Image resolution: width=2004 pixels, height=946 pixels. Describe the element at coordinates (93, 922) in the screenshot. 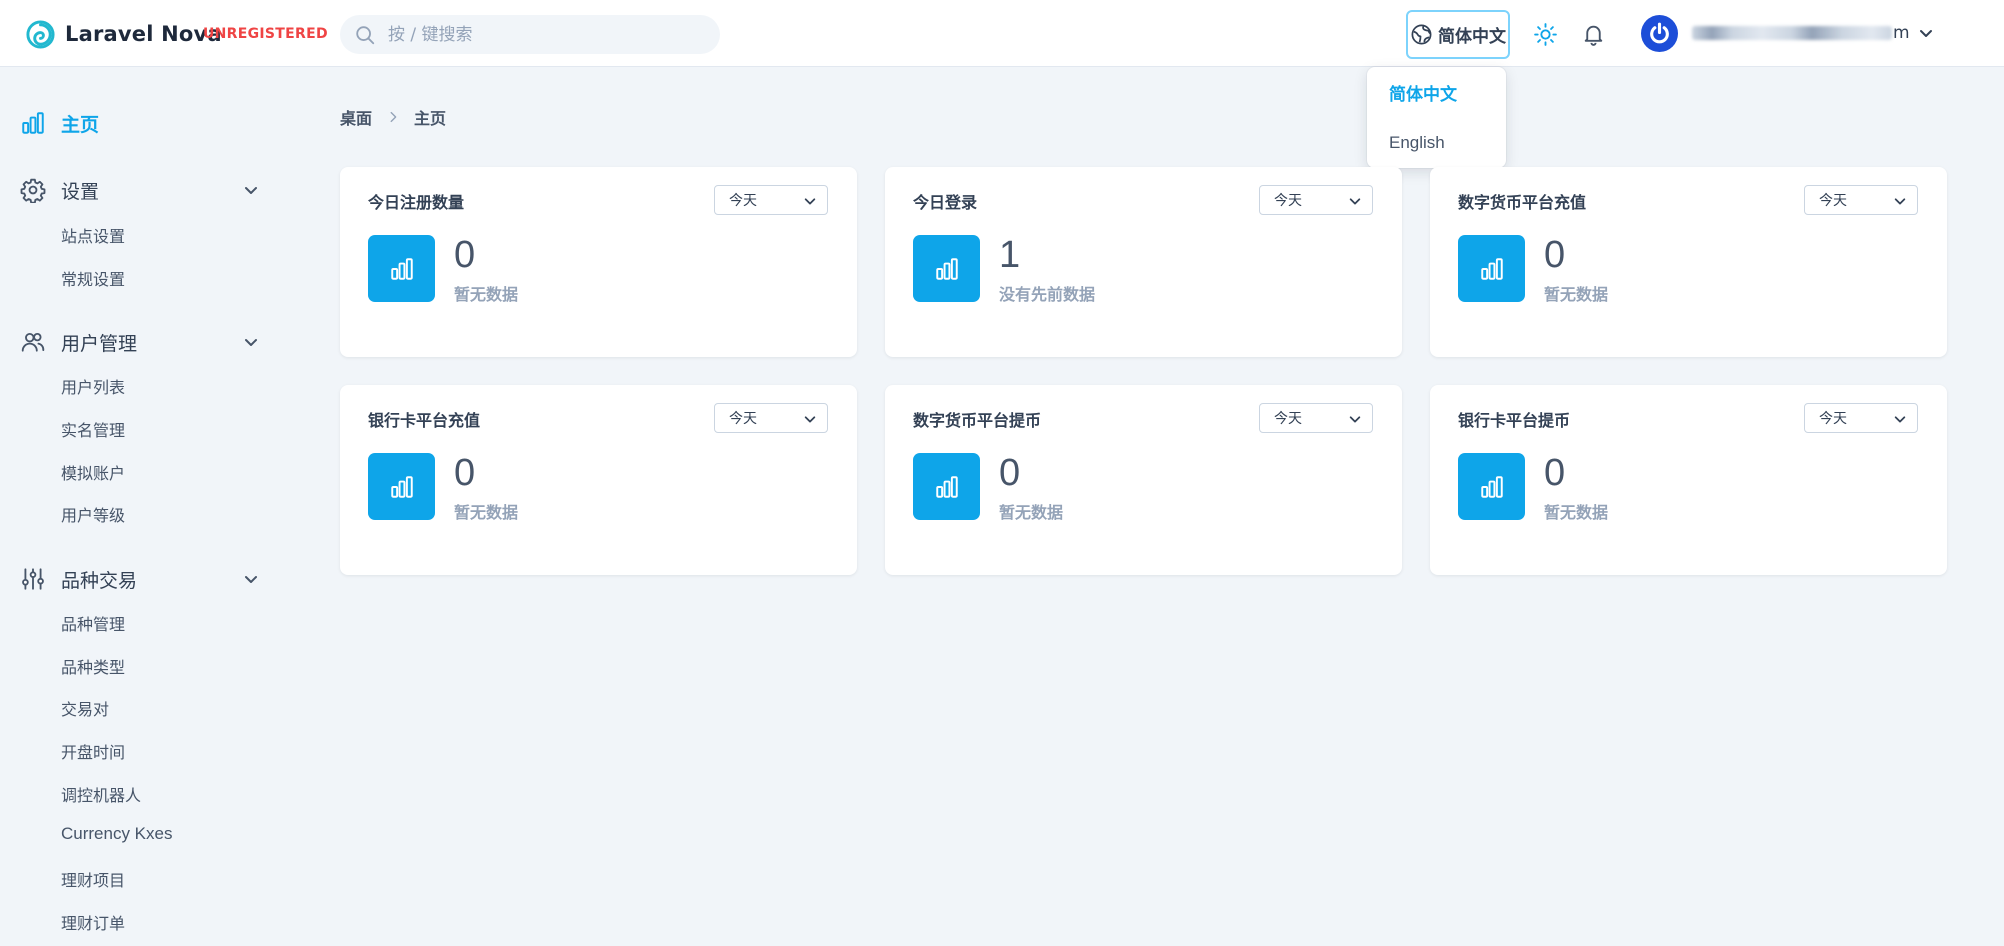

I see `sidebar-item-wealth-orders: 理财订单` at that location.